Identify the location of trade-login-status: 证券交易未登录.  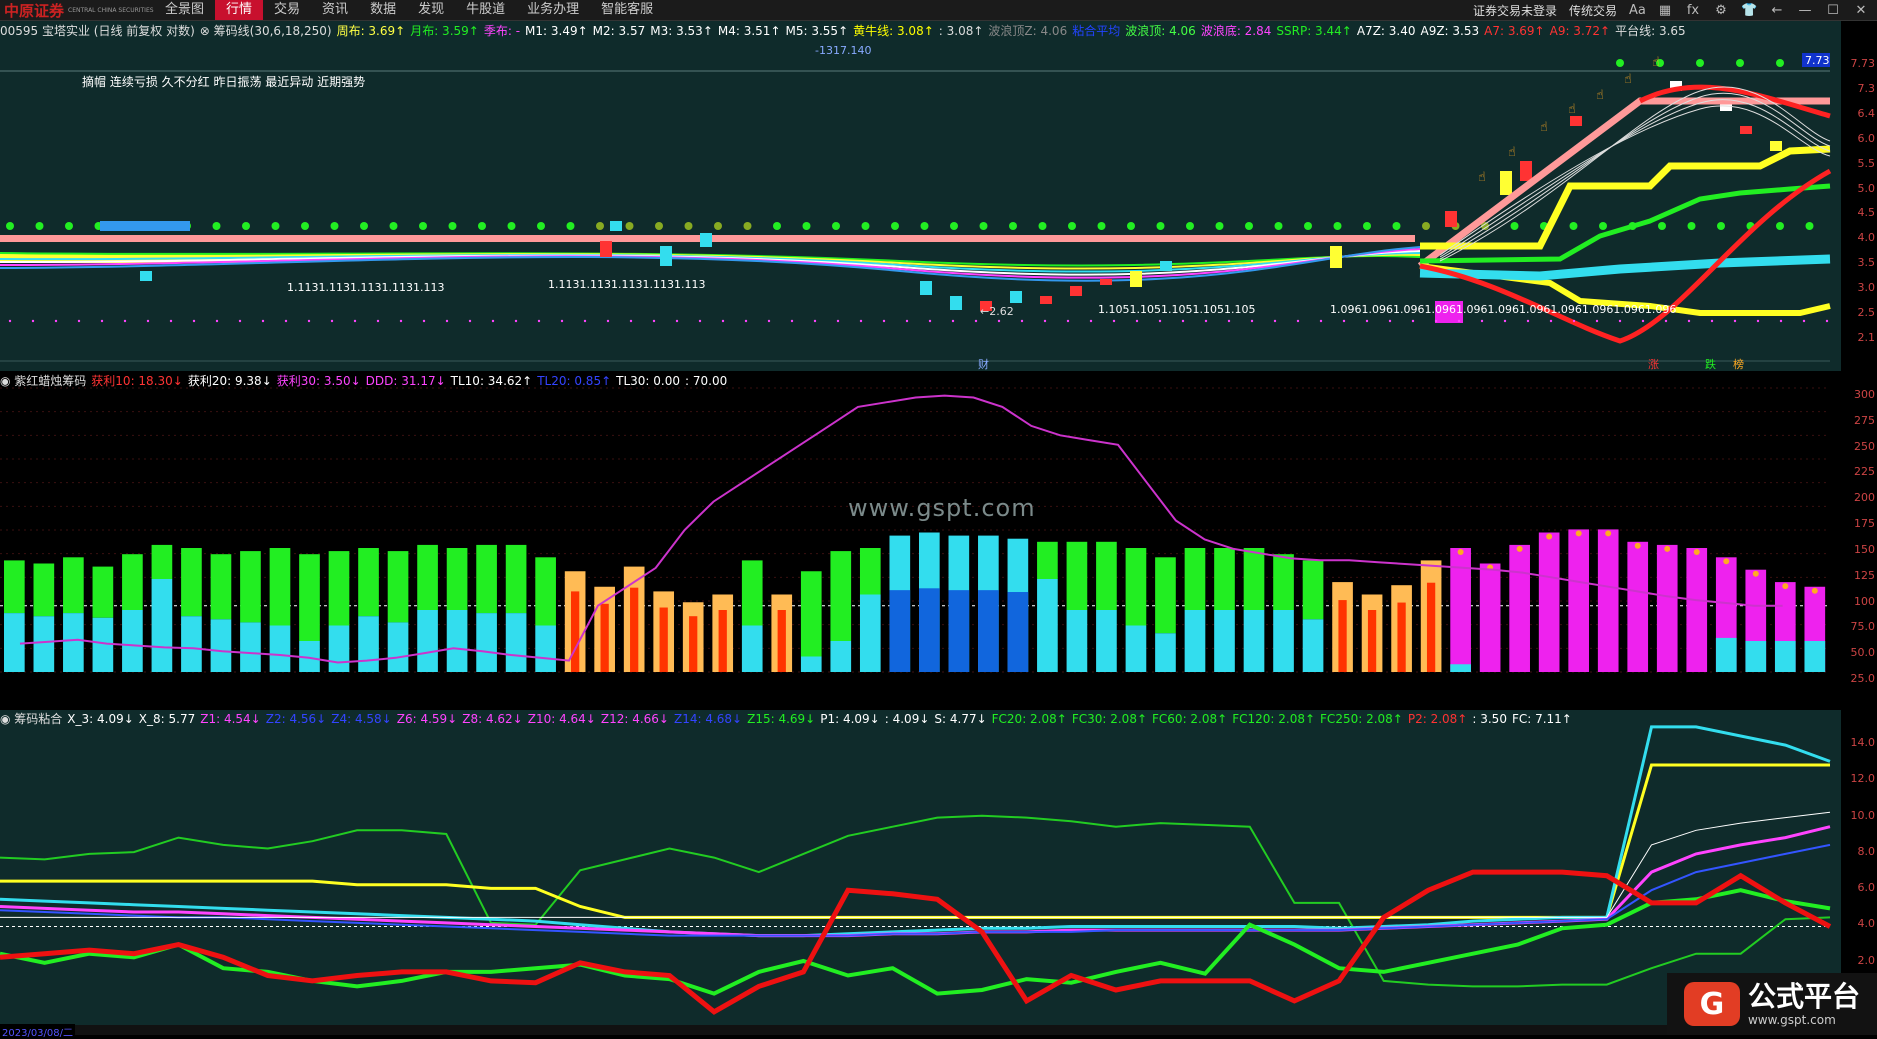
(1515, 10).